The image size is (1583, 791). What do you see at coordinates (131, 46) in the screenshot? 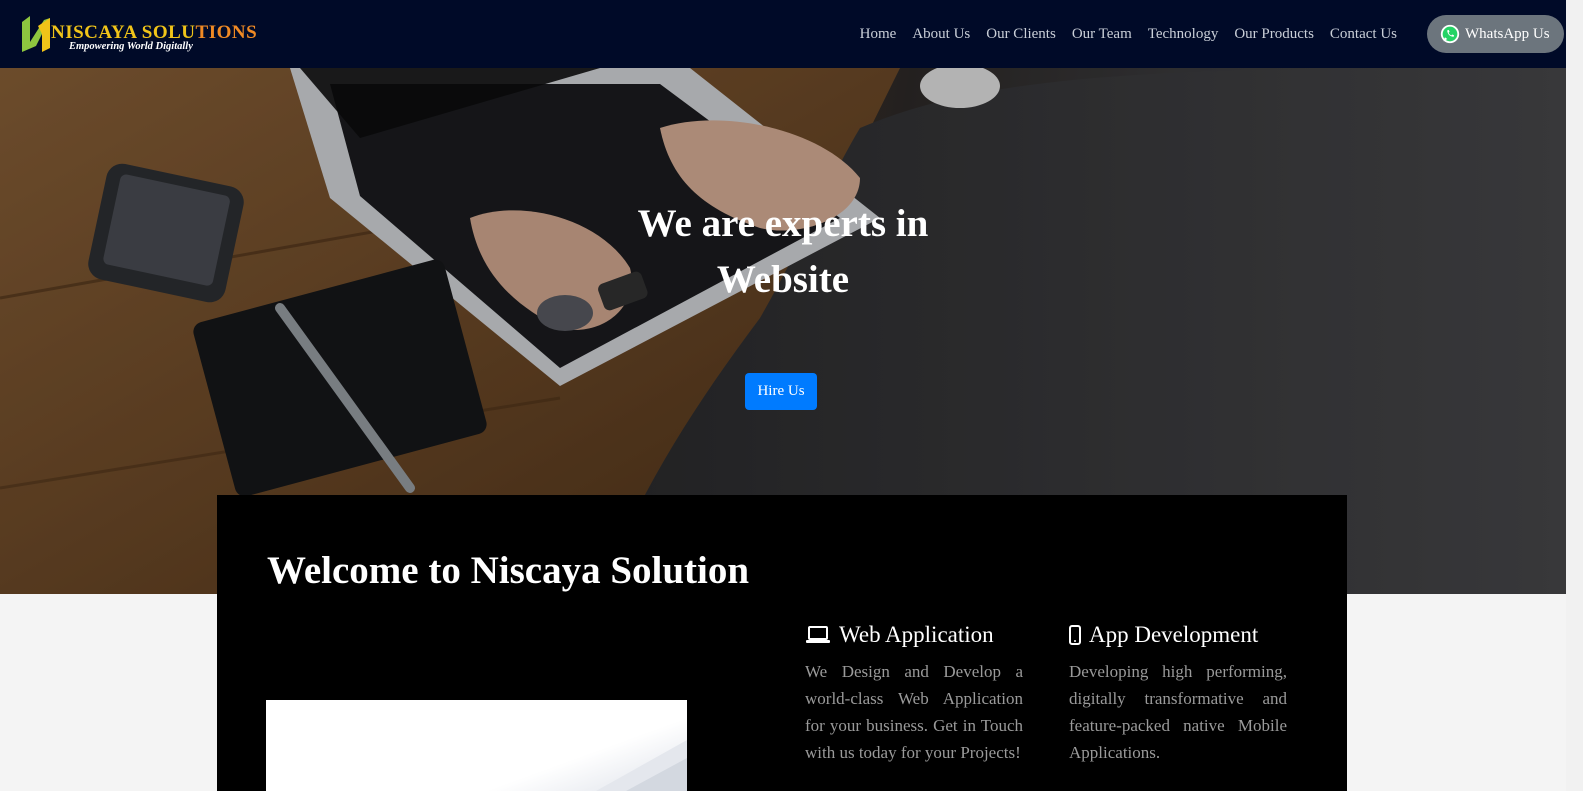
I see `brand-tagline: Empowering World Digitally` at bounding box center [131, 46].